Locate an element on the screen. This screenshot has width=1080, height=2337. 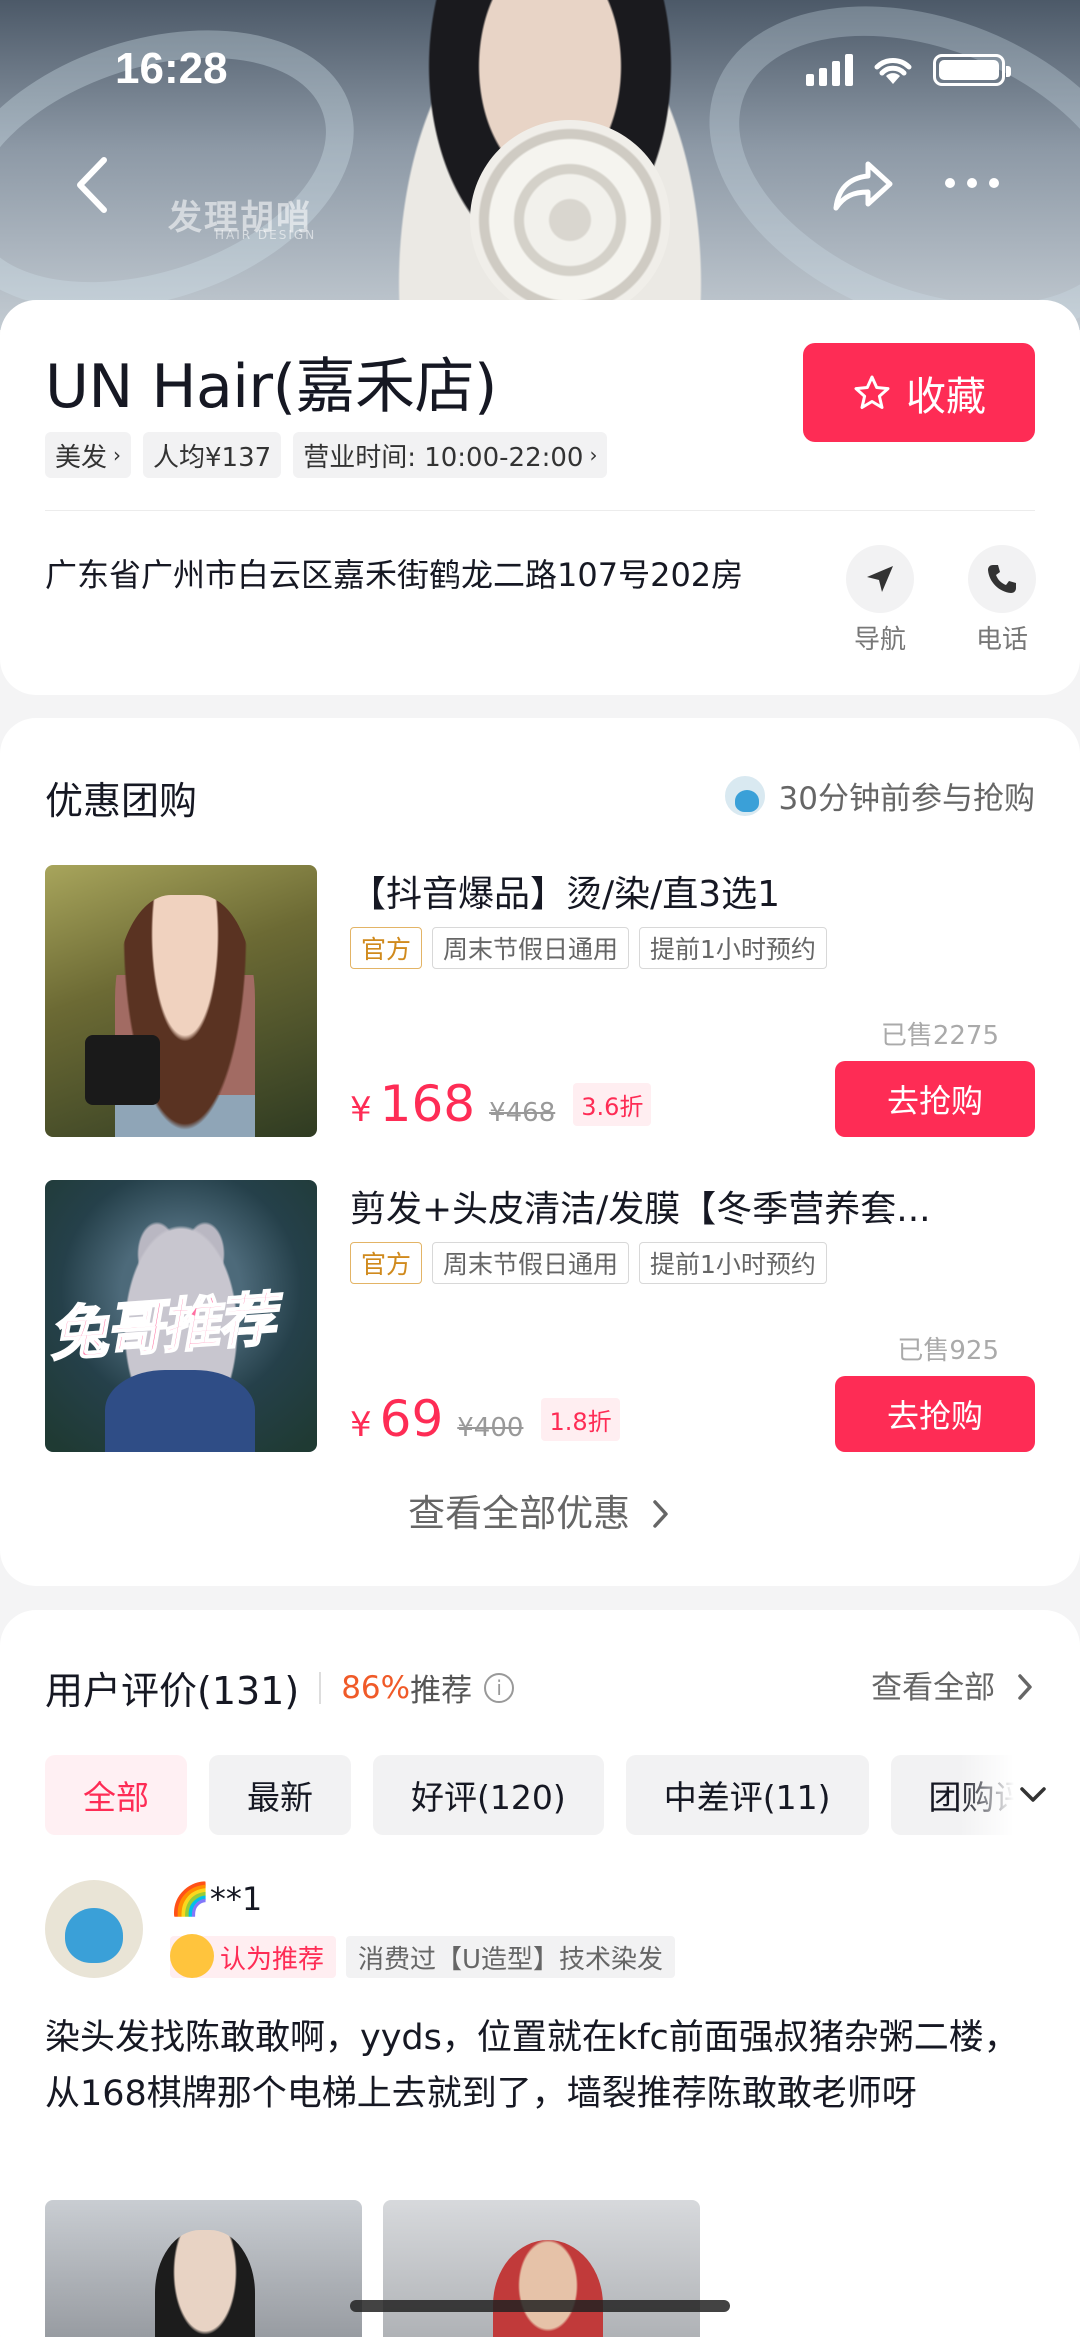
price-row: ¥ 168 ¥468 3.6折 is located at coordinates (501, 1104).